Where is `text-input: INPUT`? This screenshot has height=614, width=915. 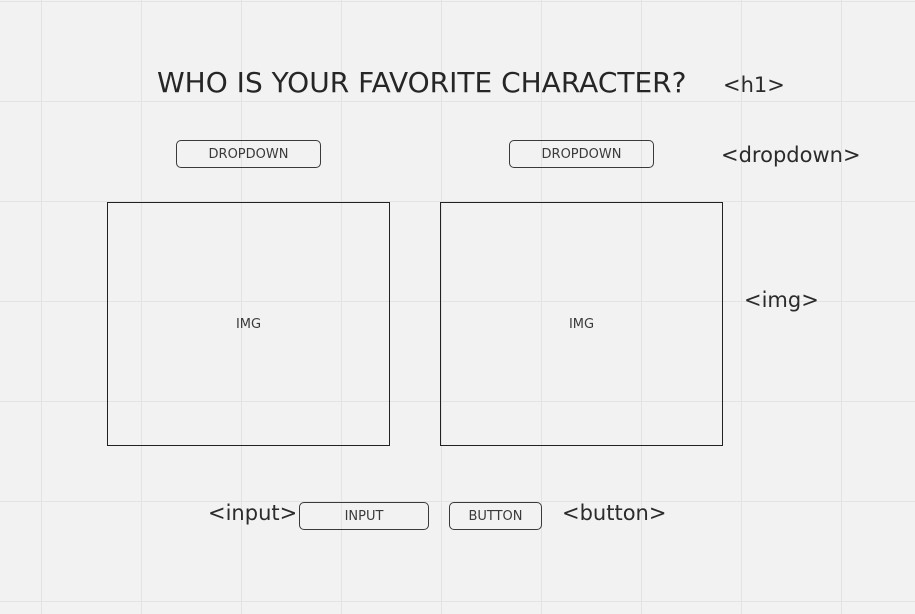 text-input: INPUT is located at coordinates (364, 516).